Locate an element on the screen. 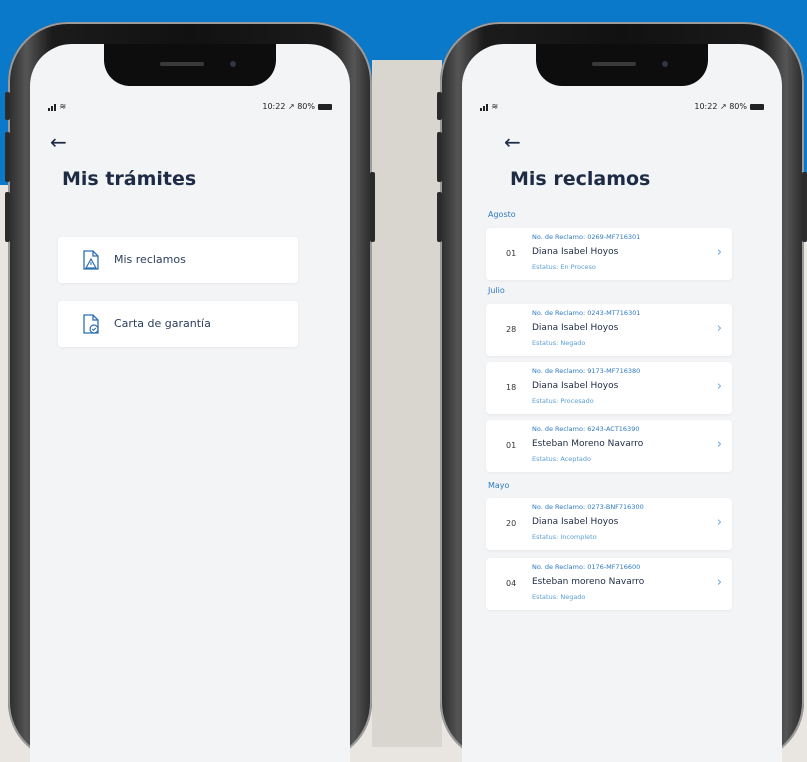 Image resolution: width=807 pixels, height=762 pixels. claim-number: No. de Reclamo: 0273-BNF716300 is located at coordinates (588, 507).